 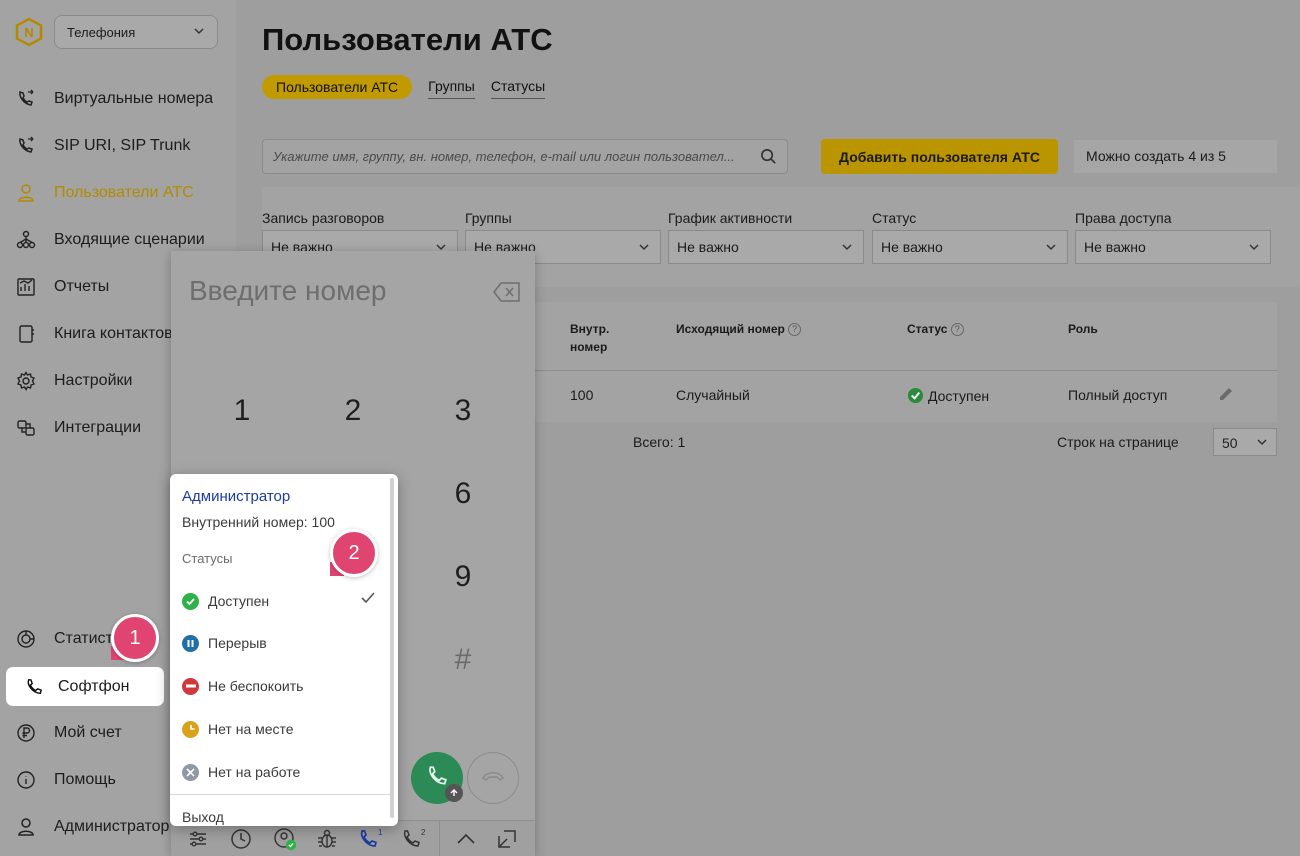 What do you see at coordinates (423, 832) in the screenshot?
I see `line-2-badge: 2` at bounding box center [423, 832].